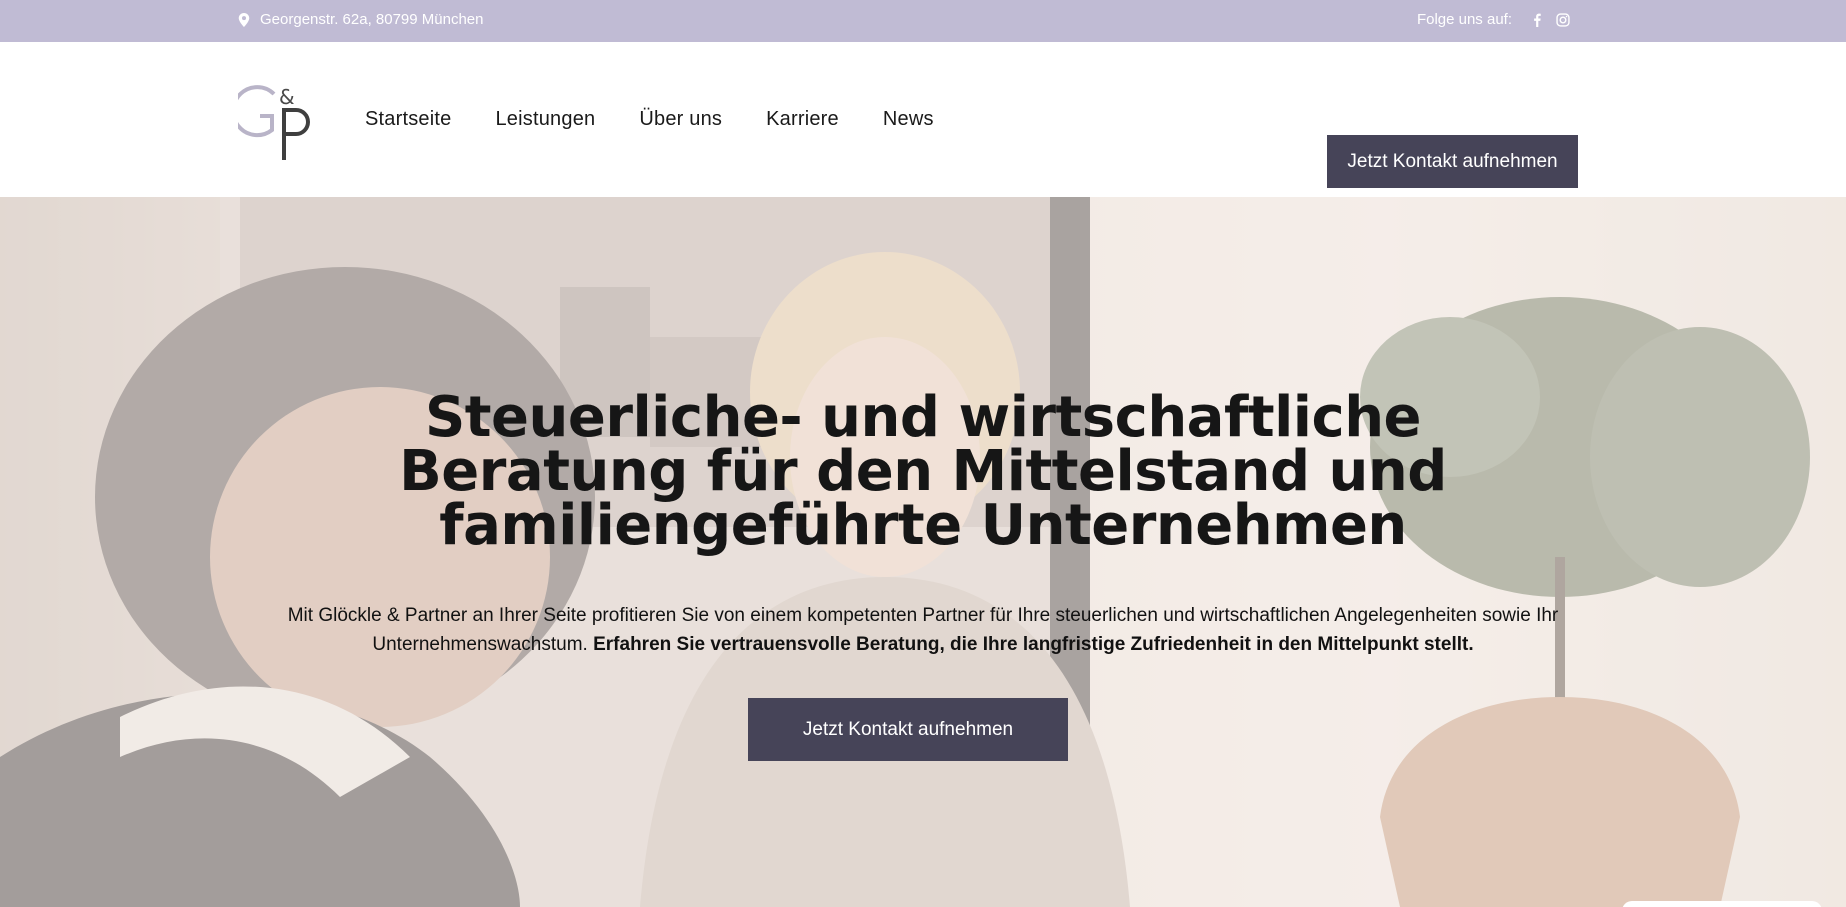 The image size is (1846, 907). Describe the element at coordinates (408, 119) in the screenshot. I see `nav-startseite: Startseite` at that location.